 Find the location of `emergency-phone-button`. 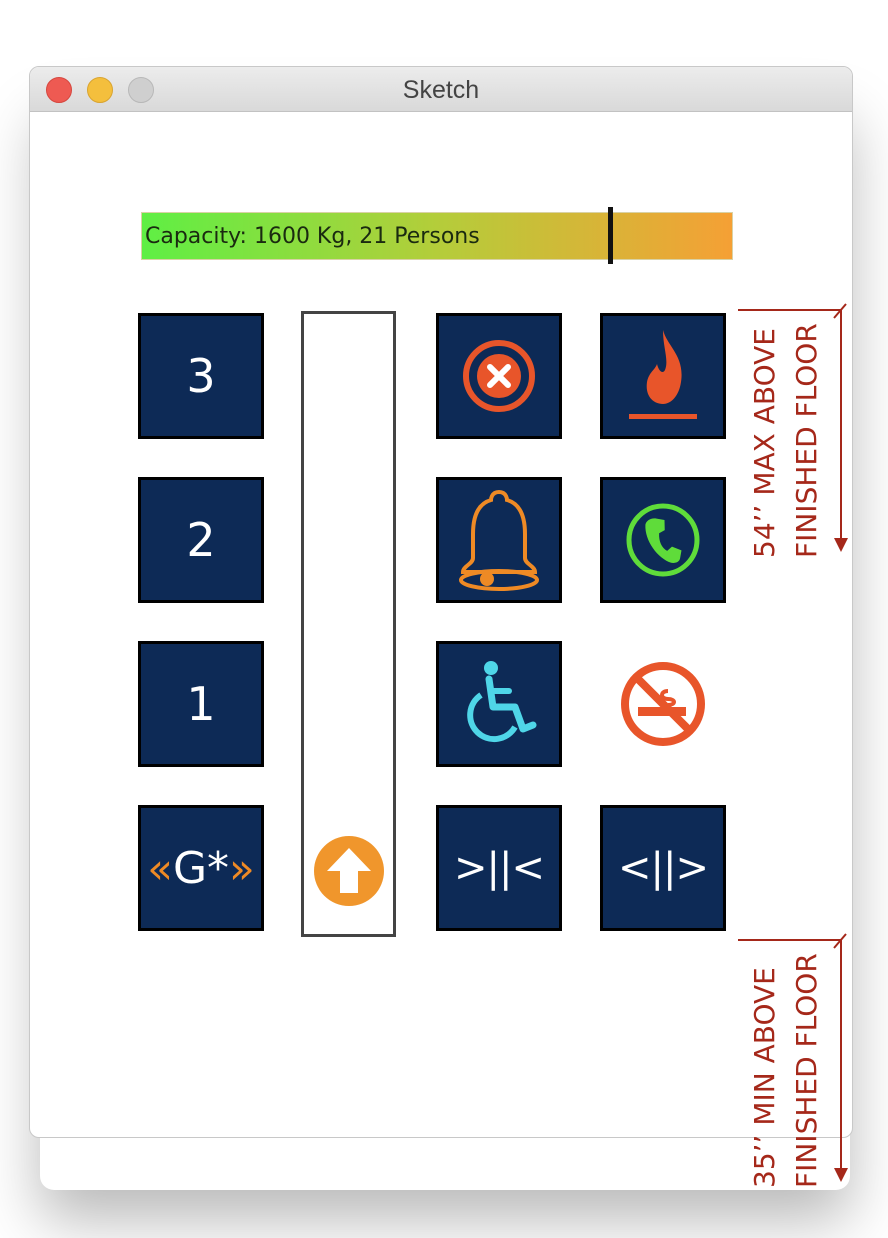

emergency-phone-button is located at coordinates (663, 540).